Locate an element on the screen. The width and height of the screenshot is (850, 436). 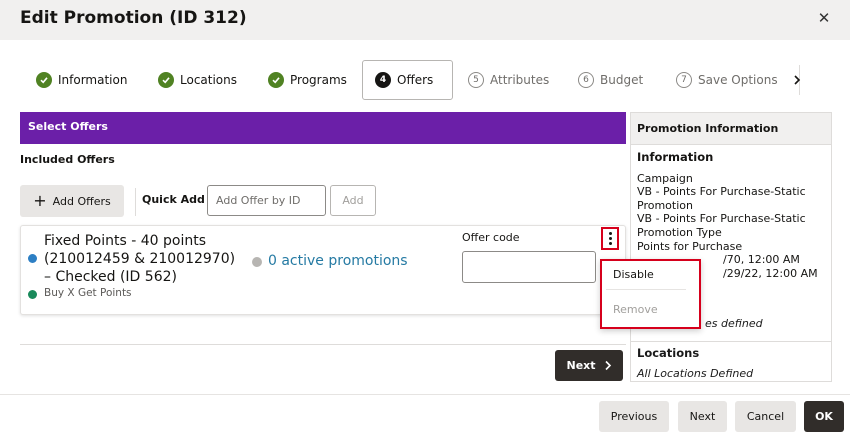
step-label: Programs is located at coordinates (318, 80).